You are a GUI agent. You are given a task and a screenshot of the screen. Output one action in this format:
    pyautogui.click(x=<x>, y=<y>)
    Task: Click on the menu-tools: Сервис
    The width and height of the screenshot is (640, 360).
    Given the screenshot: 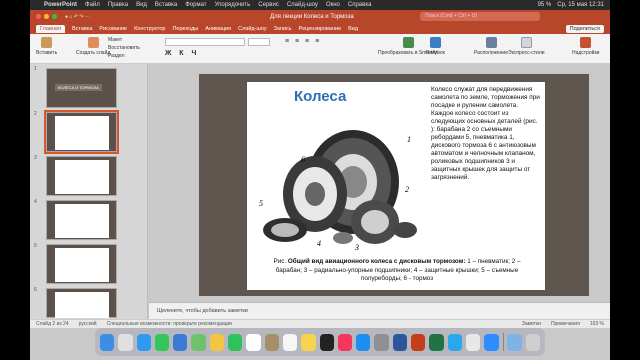 What is the action you would take?
    pyautogui.click(x=268, y=5)
    